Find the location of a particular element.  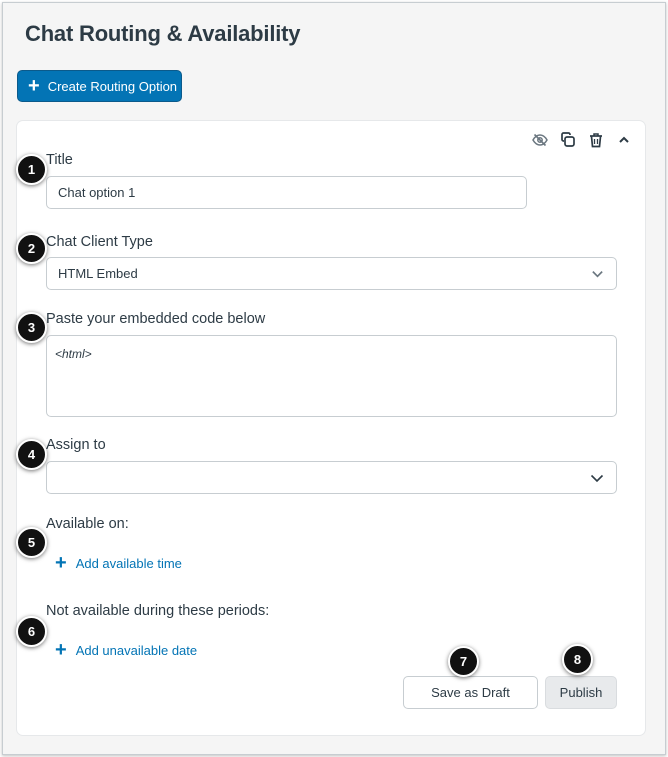

title-label: Title is located at coordinates (59, 160).